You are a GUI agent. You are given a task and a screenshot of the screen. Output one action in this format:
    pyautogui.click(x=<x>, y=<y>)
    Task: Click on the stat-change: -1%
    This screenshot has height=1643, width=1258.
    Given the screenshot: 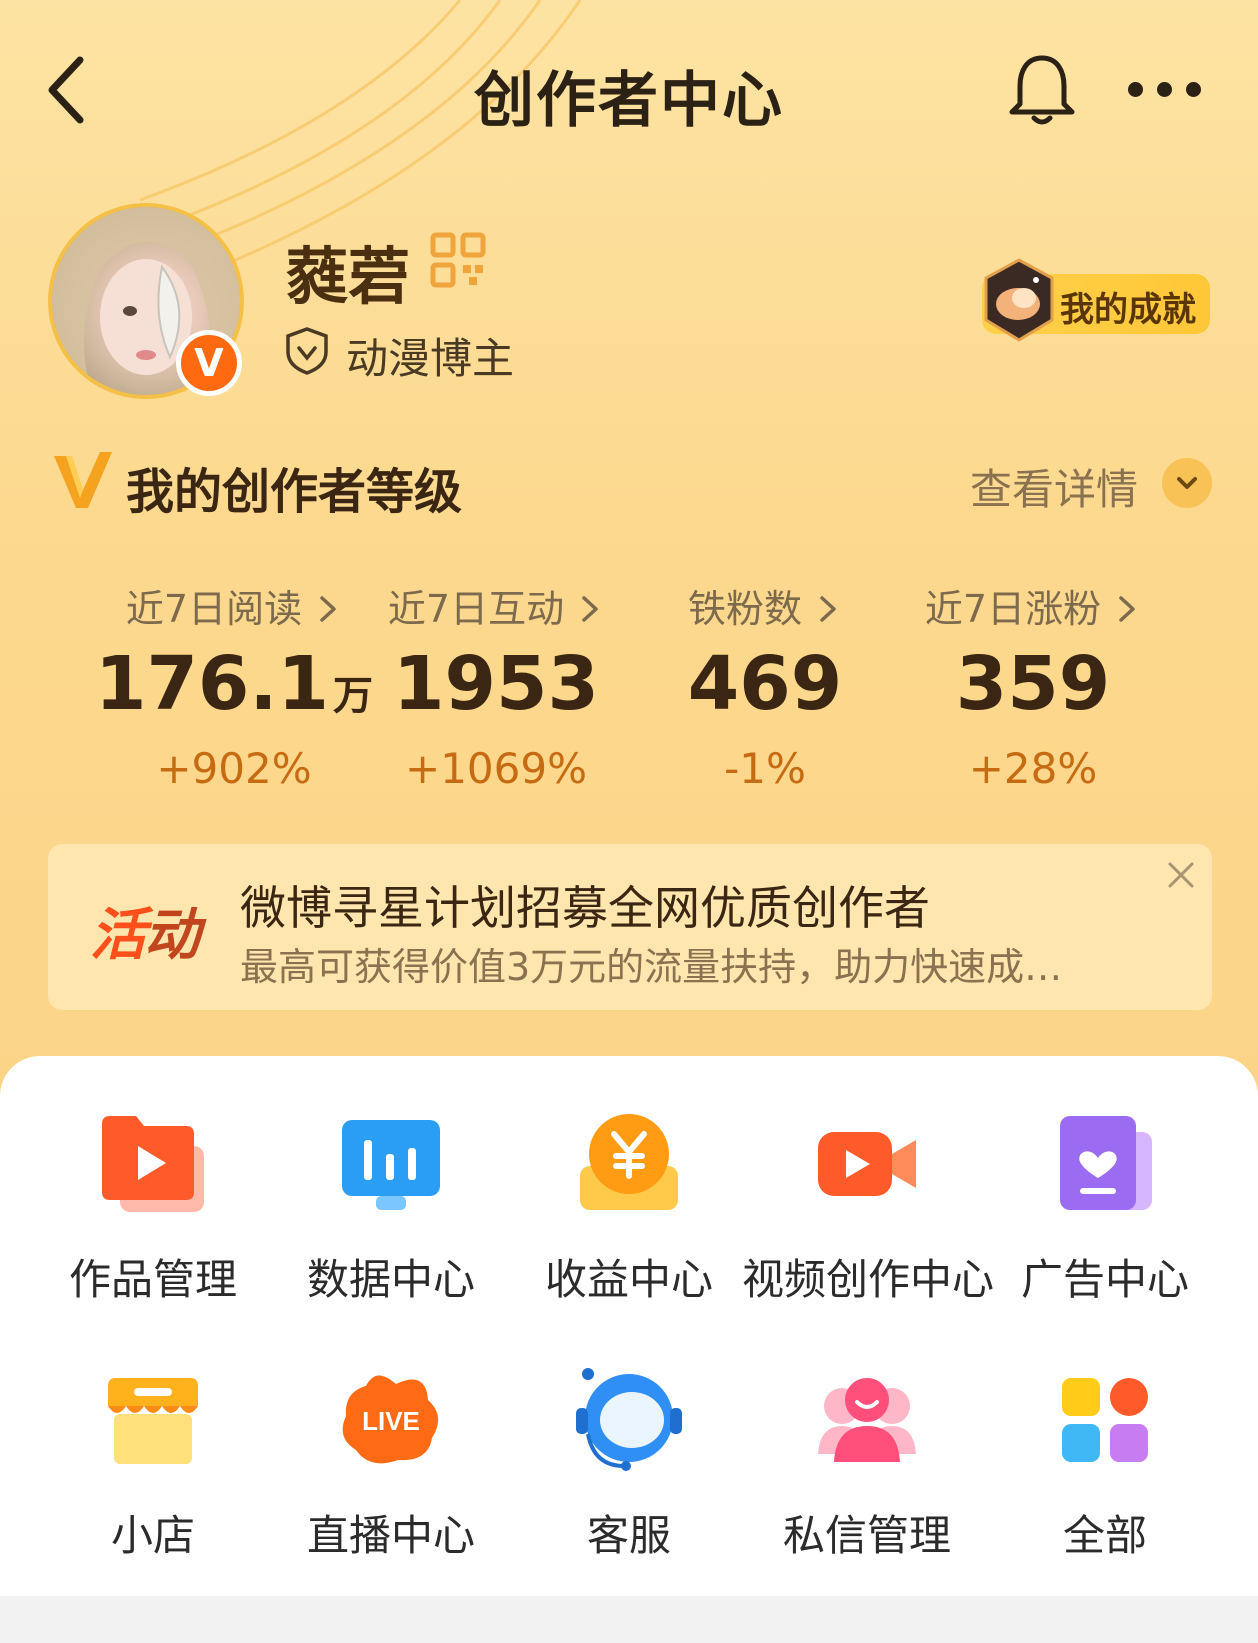 What is the action you would take?
    pyautogui.click(x=765, y=768)
    